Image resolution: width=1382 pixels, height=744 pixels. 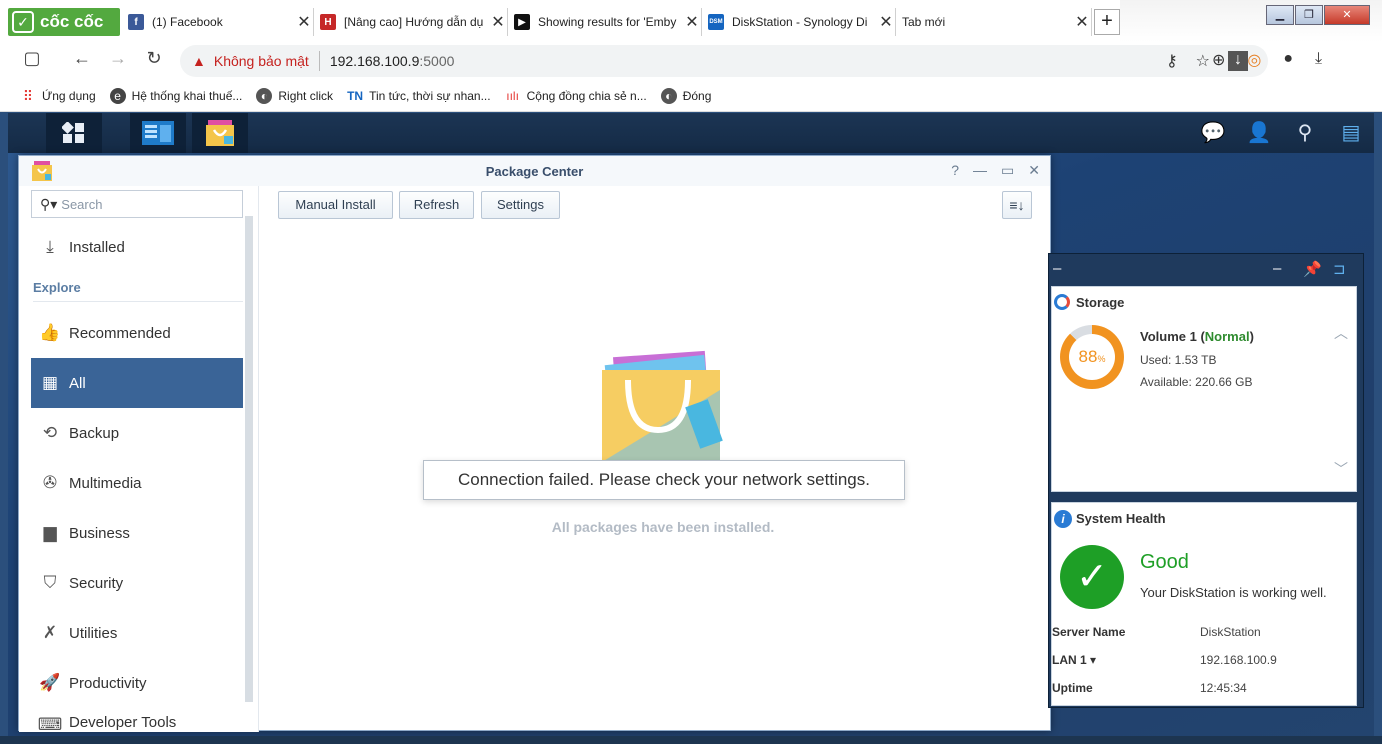 What do you see at coordinates (1254, 60) in the screenshot?
I see `coccoc-extension-icon: ◎` at bounding box center [1254, 60].